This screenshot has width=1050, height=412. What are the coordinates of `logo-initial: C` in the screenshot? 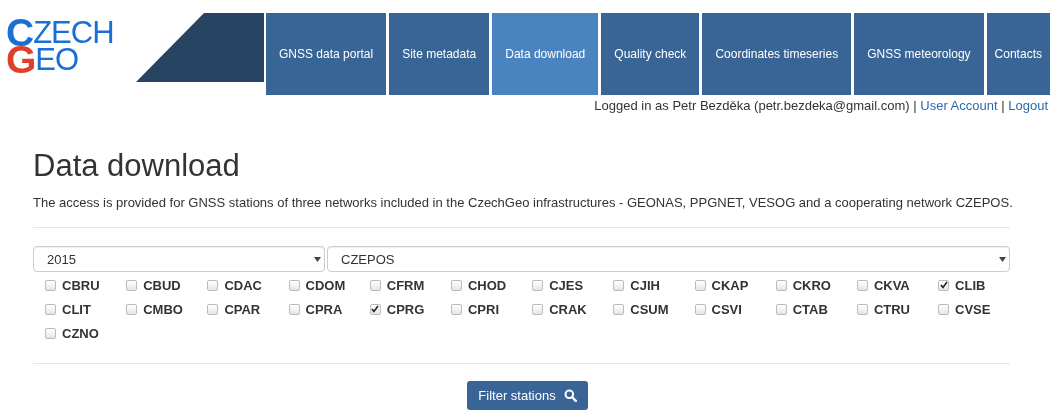 It's located at (20, 32).